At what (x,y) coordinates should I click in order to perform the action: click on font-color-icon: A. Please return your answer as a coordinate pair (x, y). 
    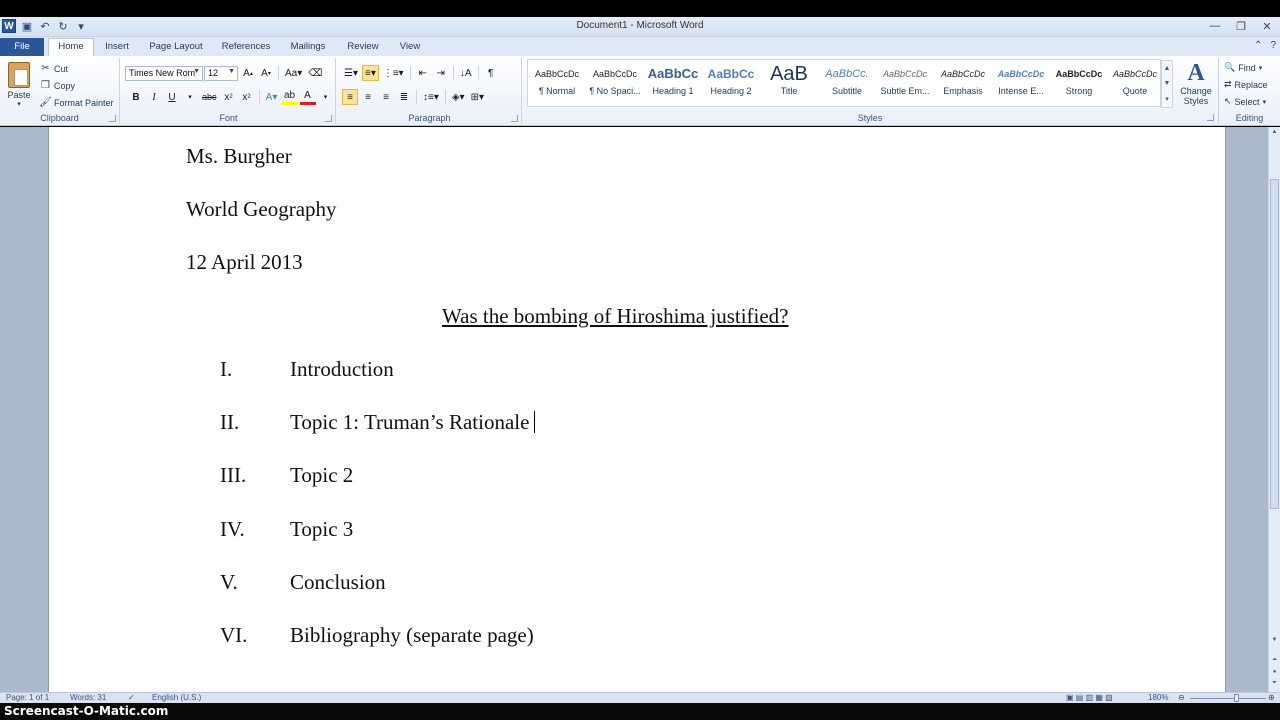
    Looking at the image, I should click on (307, 97).